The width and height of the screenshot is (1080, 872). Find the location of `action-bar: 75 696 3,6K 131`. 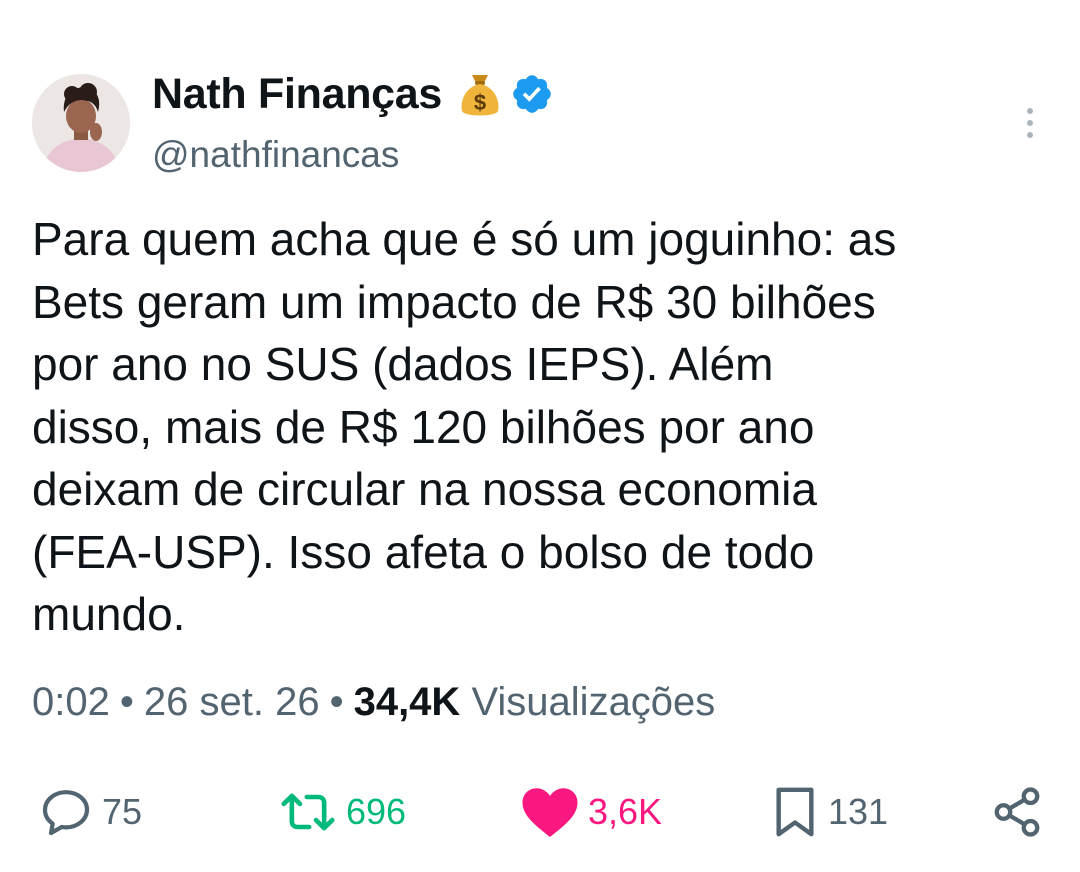

action-bar: 75 696 3,6K 131 is located at coordinates (540, 812).